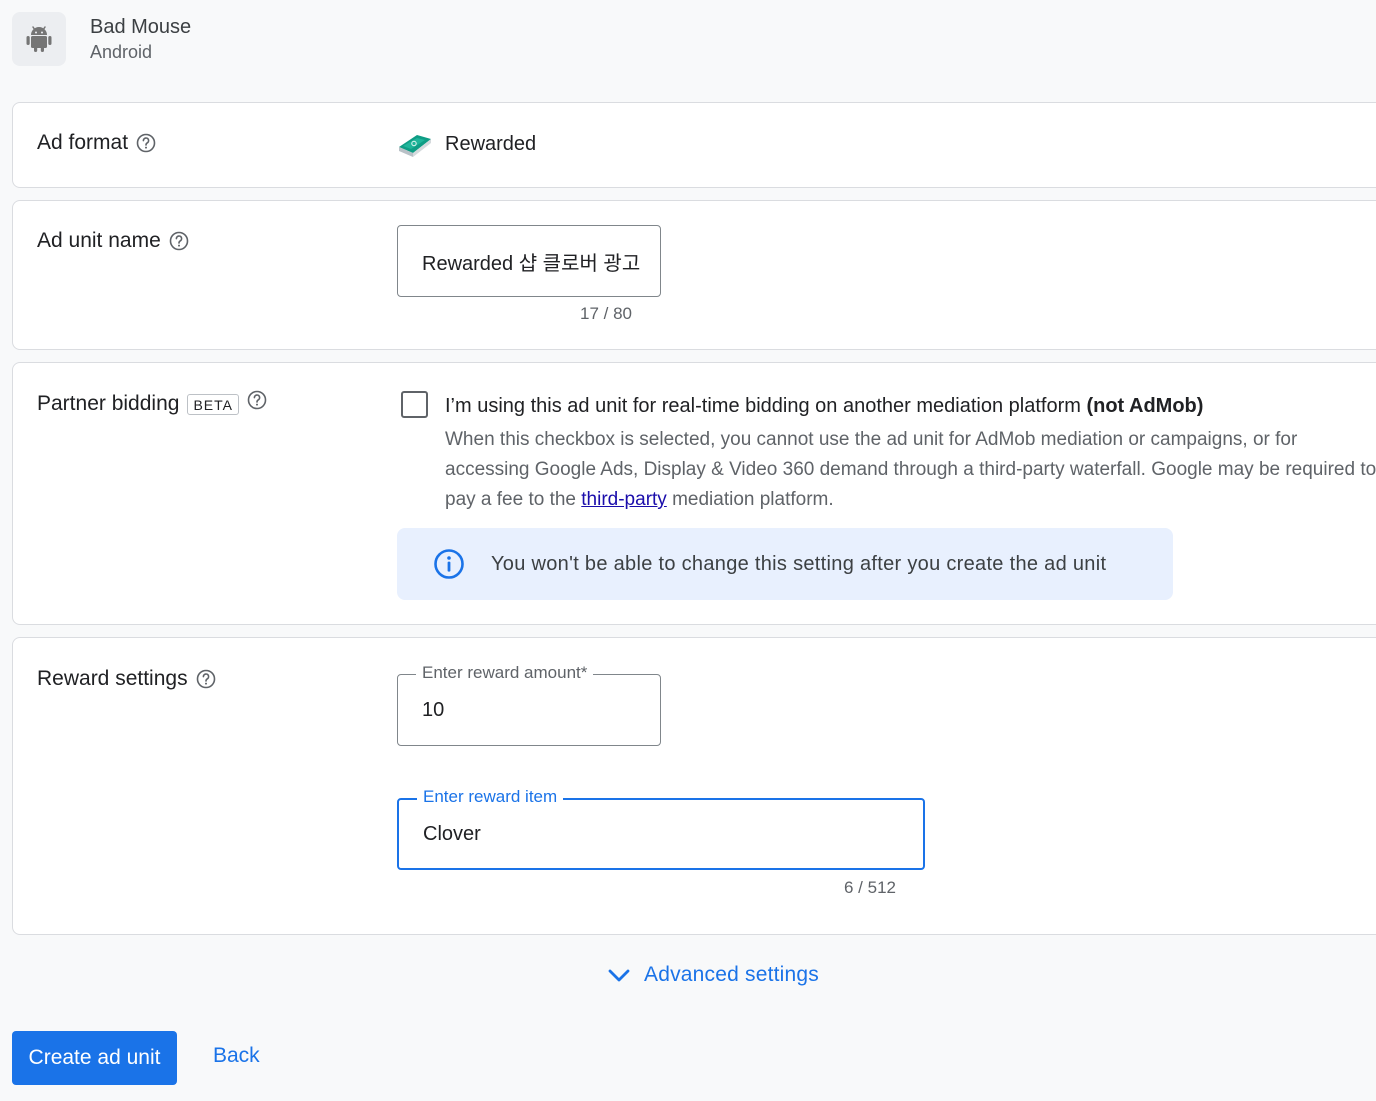  Describe the element at coordinates (732, 974) in the screenshot. I see `advanced-settings-label: Advanced settings` at that location.